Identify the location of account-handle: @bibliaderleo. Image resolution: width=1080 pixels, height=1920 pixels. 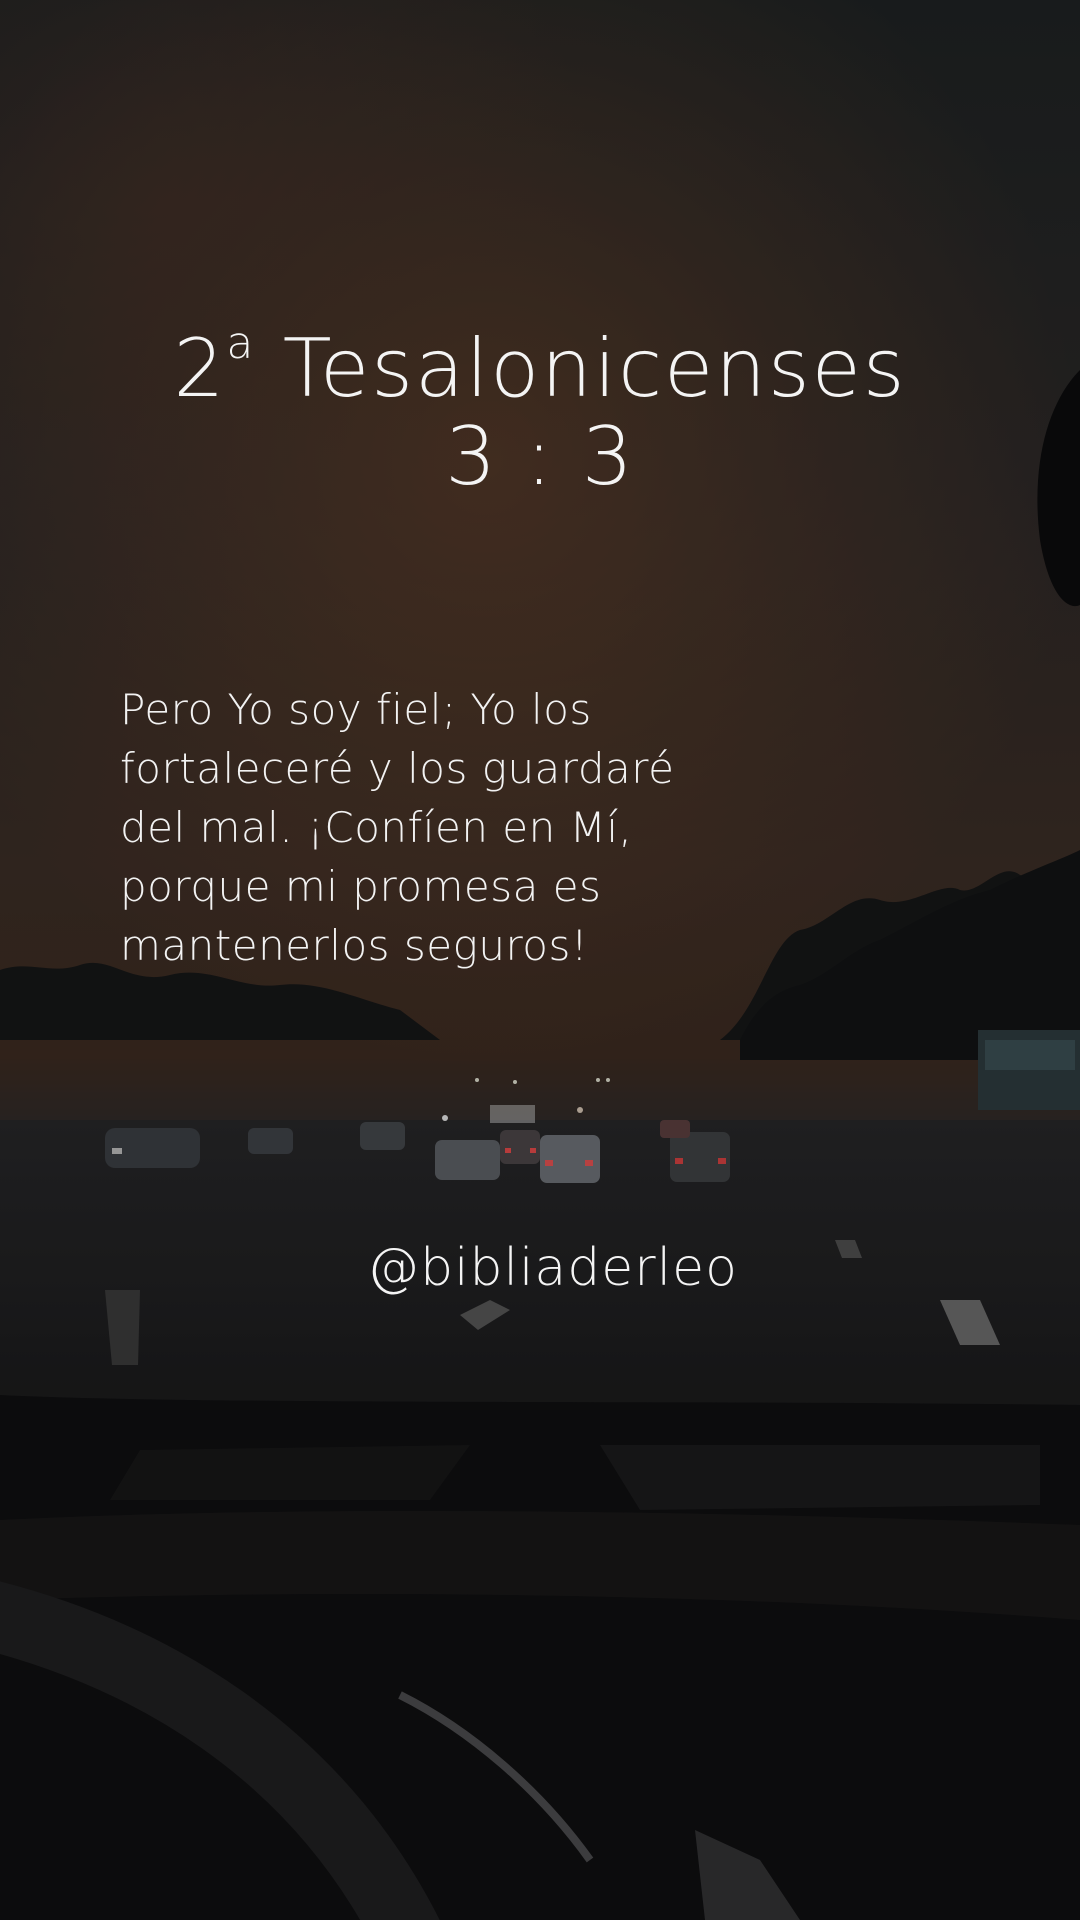
(552, 1268).